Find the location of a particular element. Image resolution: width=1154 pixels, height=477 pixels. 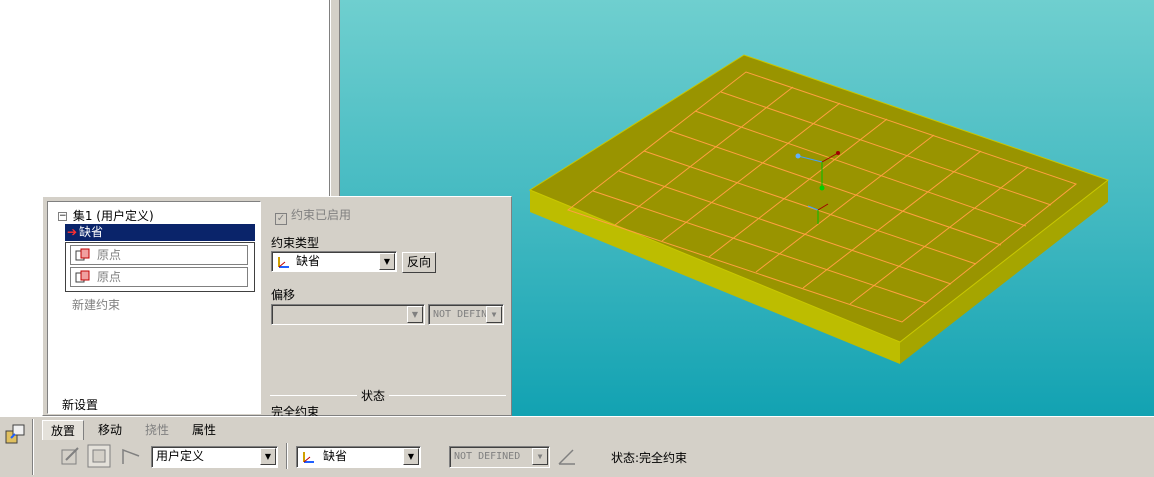

reference-label-1: 原点 is located at coordinates (109, 255).